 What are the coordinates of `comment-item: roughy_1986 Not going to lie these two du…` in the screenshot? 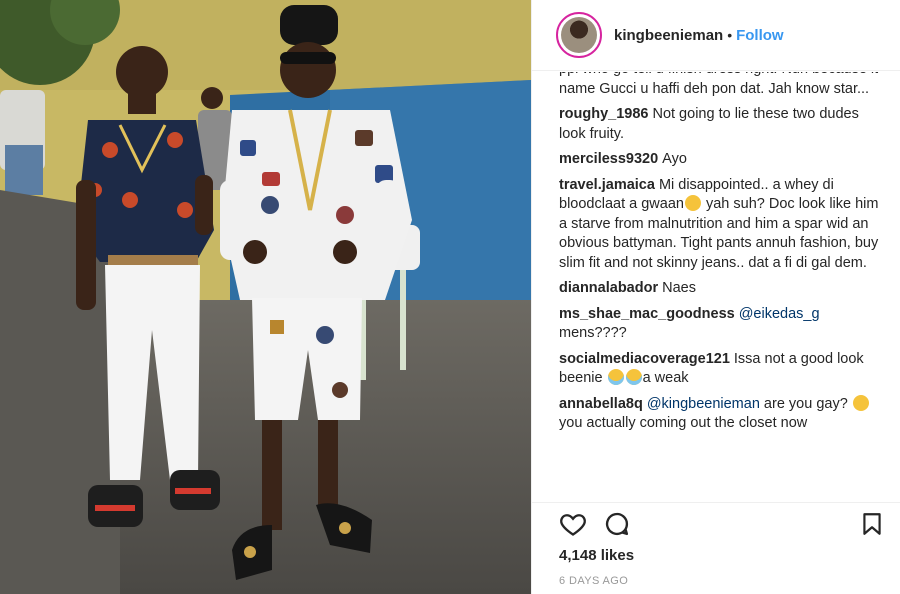 It's located at (724, 124).